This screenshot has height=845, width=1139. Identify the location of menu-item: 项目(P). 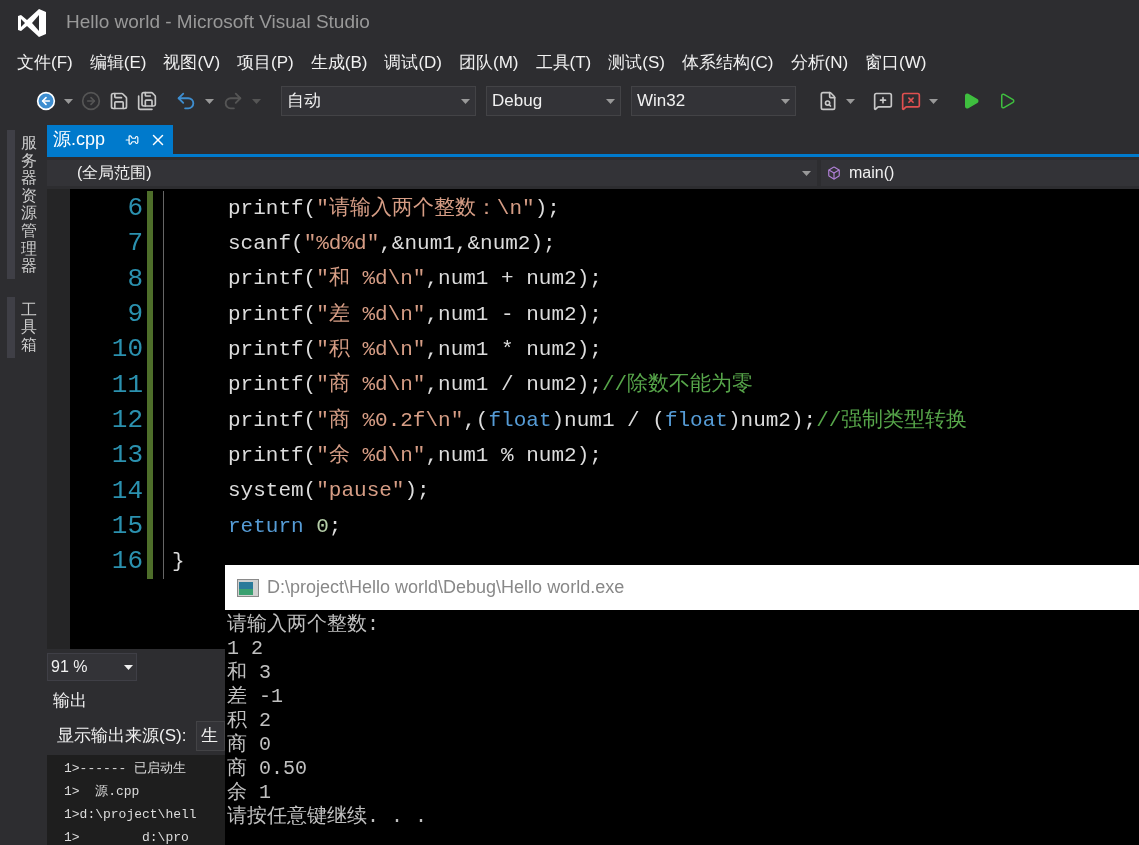
(265, 62).